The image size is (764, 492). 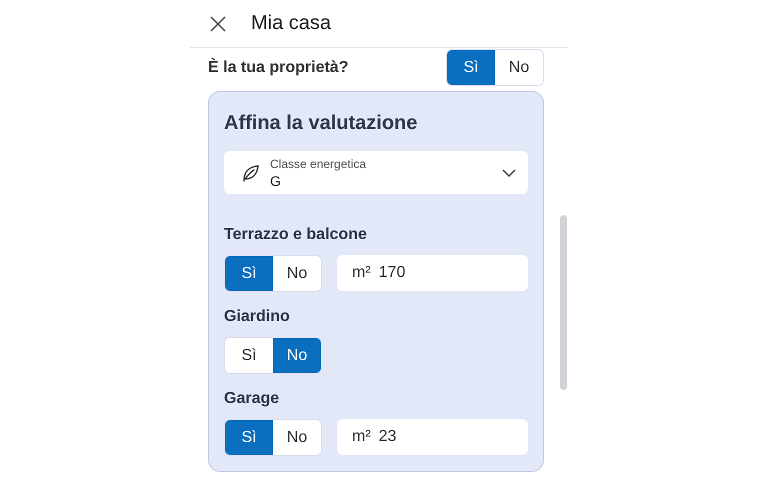 I want to click on question-label: È la tua proprietà?, so click(x=278, y=67).